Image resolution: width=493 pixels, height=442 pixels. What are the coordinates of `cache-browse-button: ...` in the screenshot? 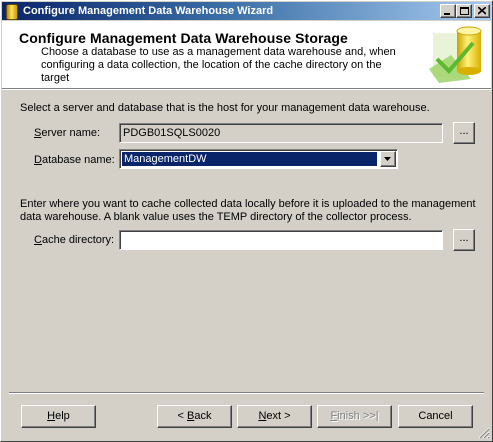 It's located at (464, 240).